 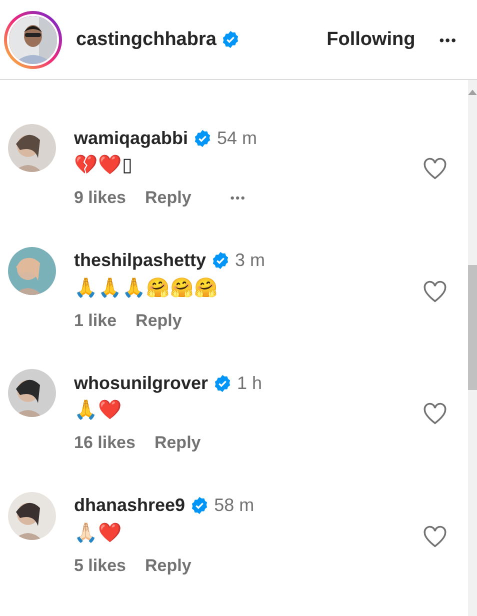 What do you see at coordinates (104, 165) in the screenshot?
I see `comment-text: 💔❤▯` at bounding box center [104, 165].